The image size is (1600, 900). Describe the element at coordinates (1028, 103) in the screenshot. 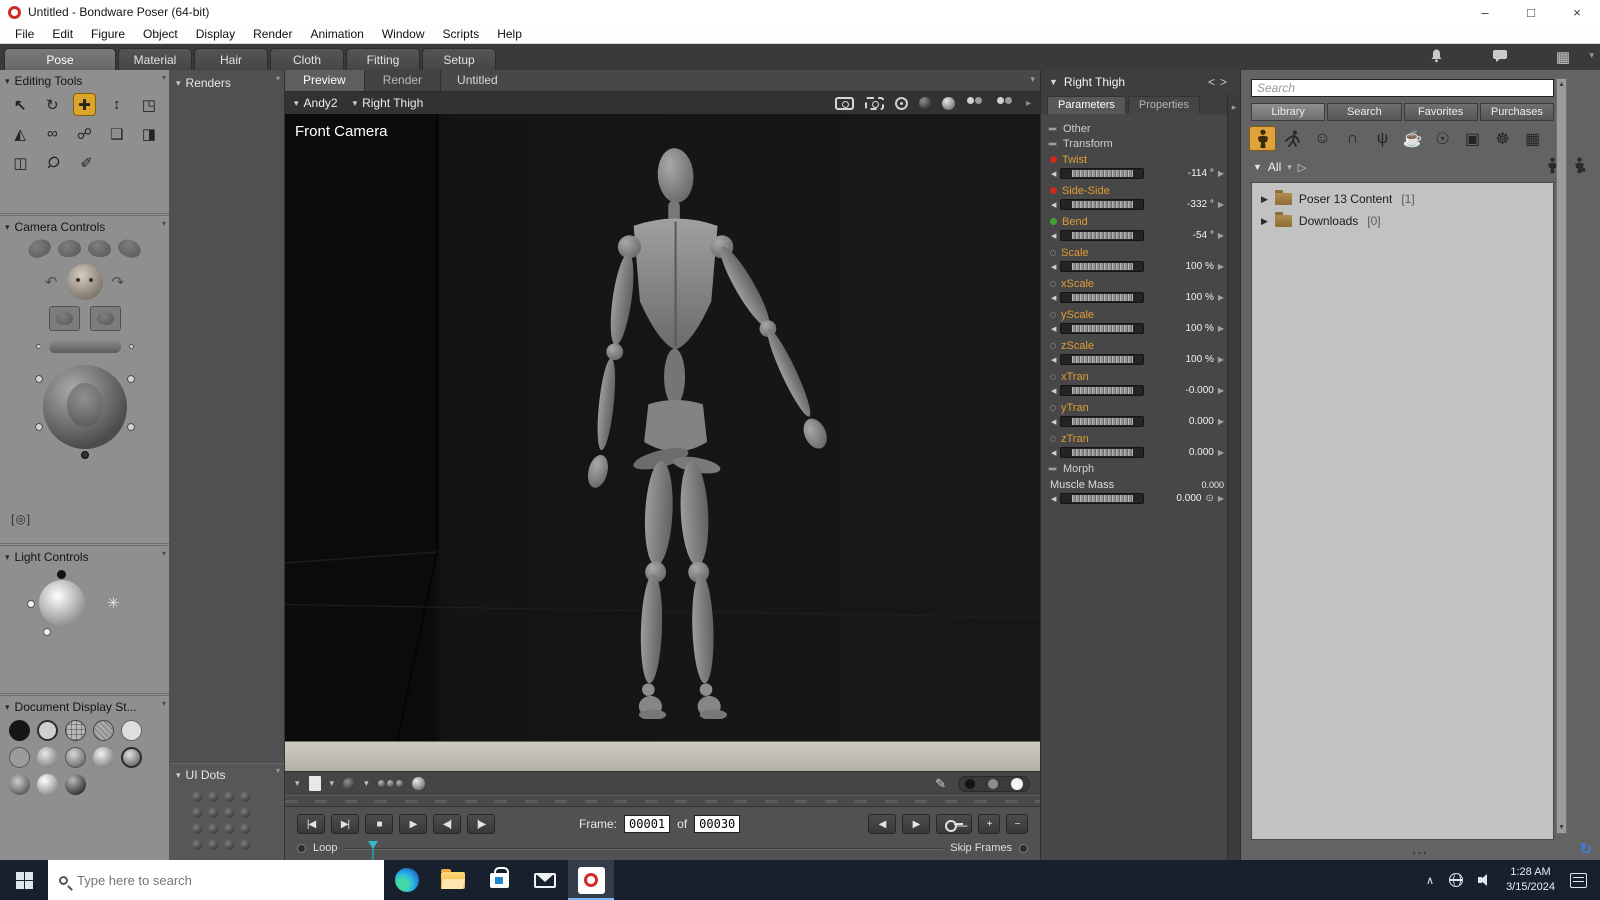

I see `expand-icon: ▸` at that location.